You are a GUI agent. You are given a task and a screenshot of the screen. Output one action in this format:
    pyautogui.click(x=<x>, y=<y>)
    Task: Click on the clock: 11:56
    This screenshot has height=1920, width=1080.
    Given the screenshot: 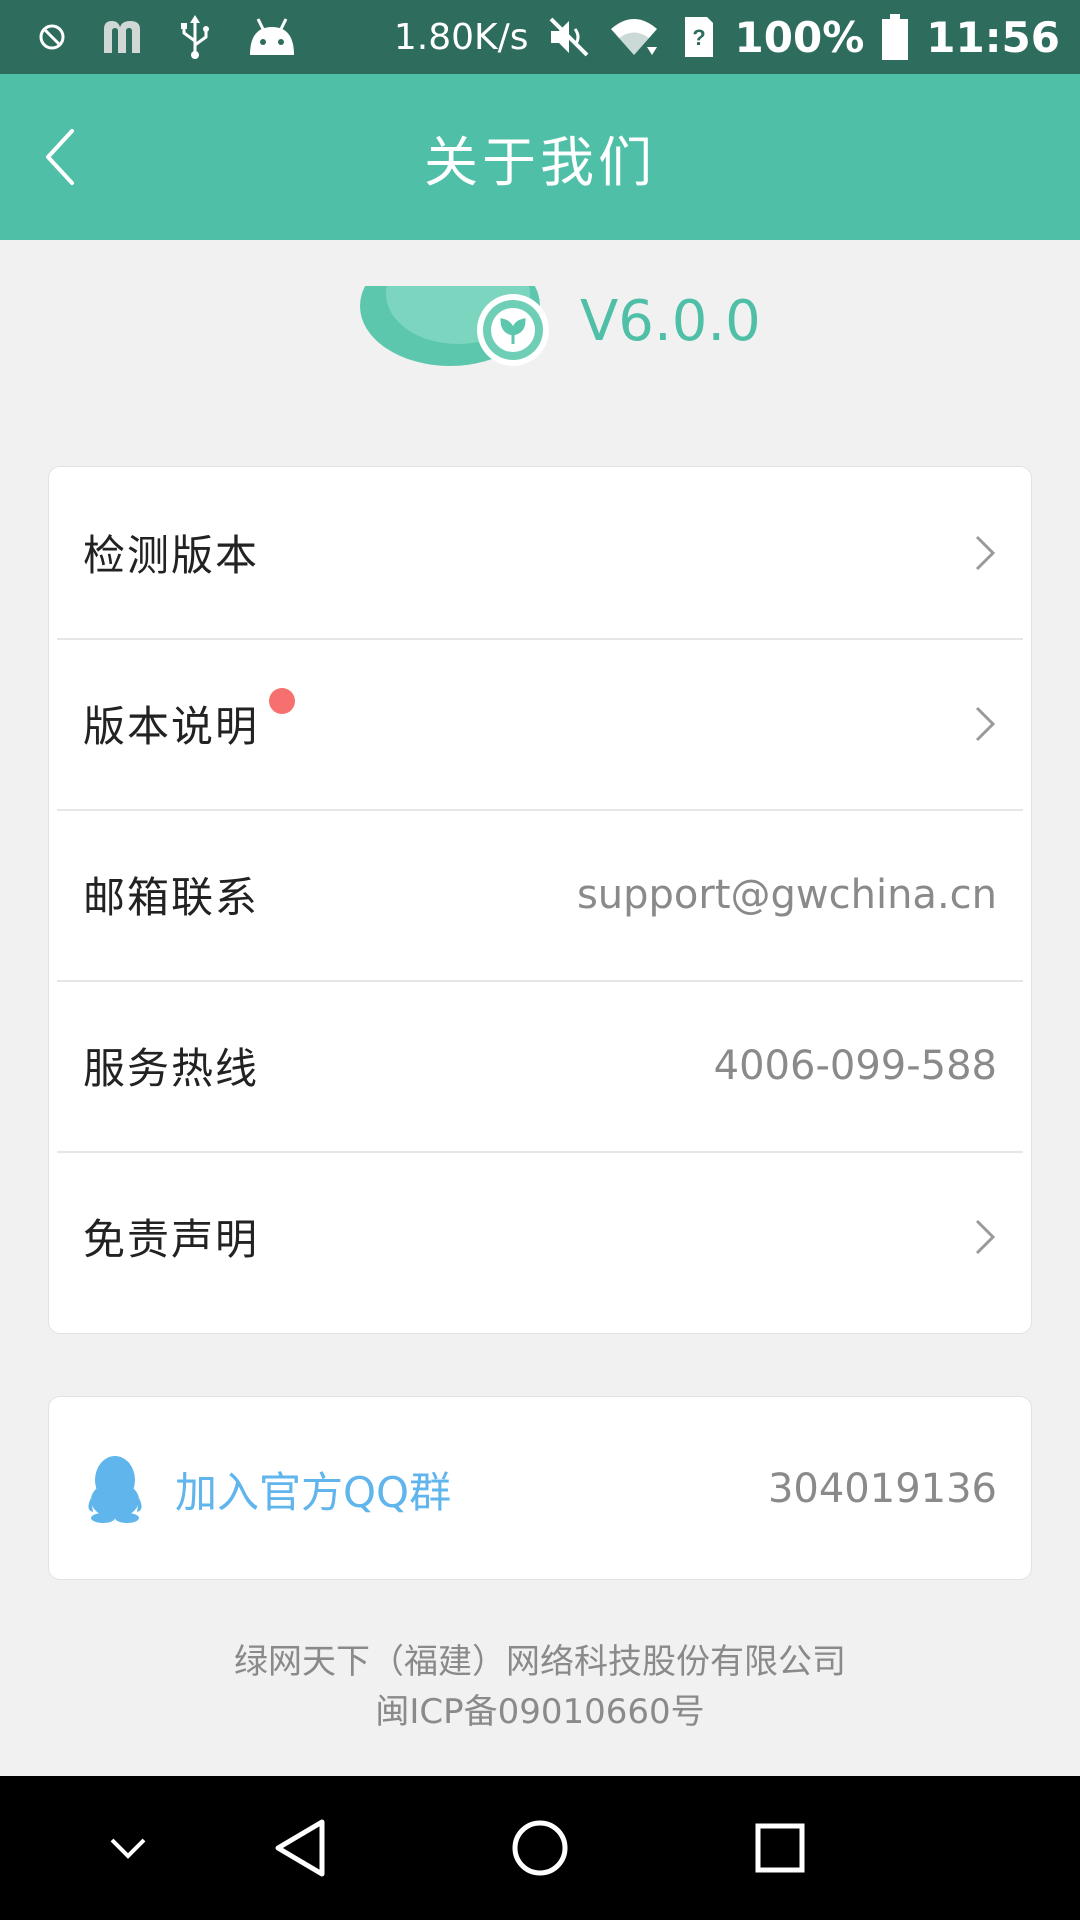 What is the action you would take?
    pyautogui.click(x=993, y=37)
    